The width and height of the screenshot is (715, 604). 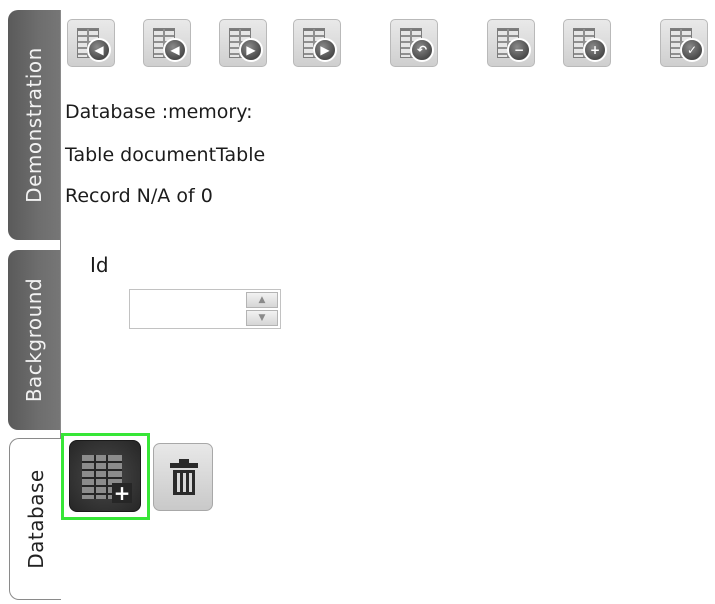 I want to click on delete-table-button, so click(x=183, y=477).